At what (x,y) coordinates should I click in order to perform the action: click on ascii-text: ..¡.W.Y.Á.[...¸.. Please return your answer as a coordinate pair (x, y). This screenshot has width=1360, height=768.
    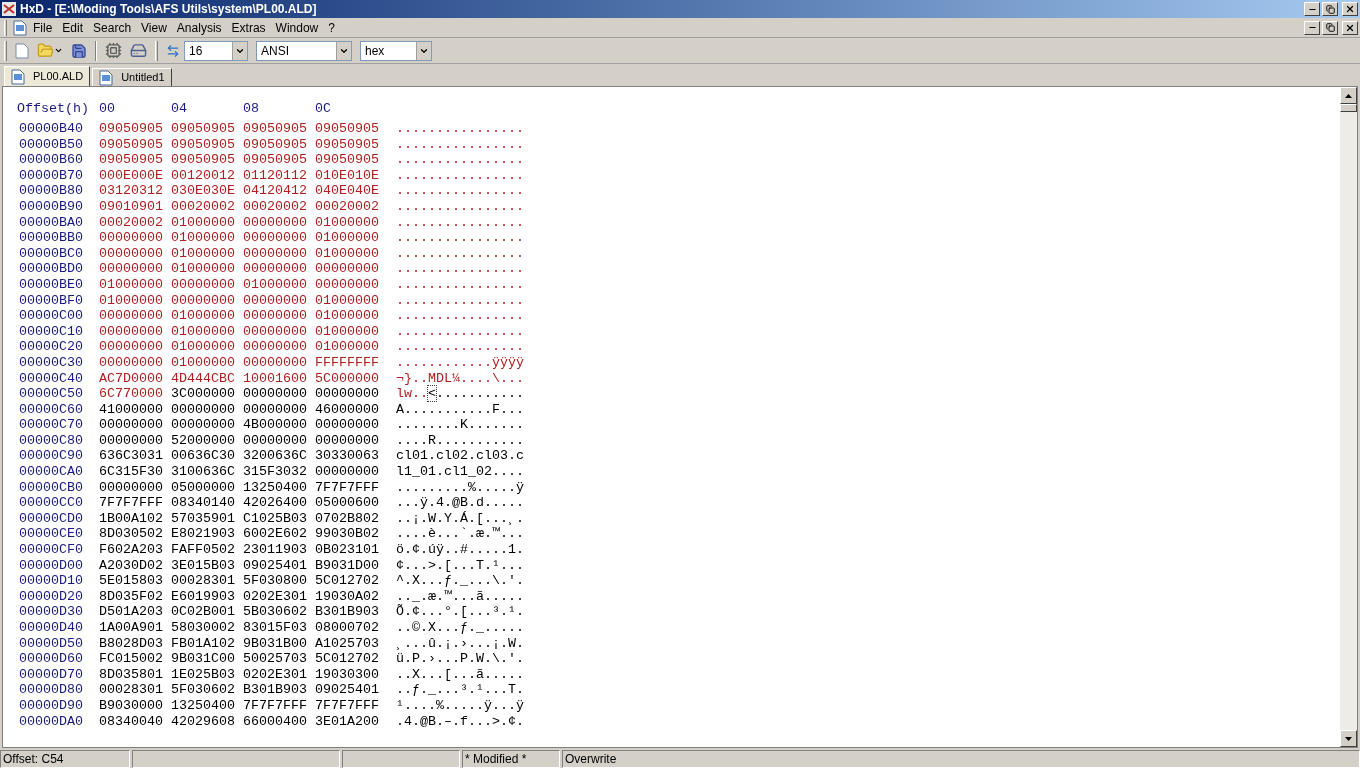
    Looking at the image, I should click on (459, 518).